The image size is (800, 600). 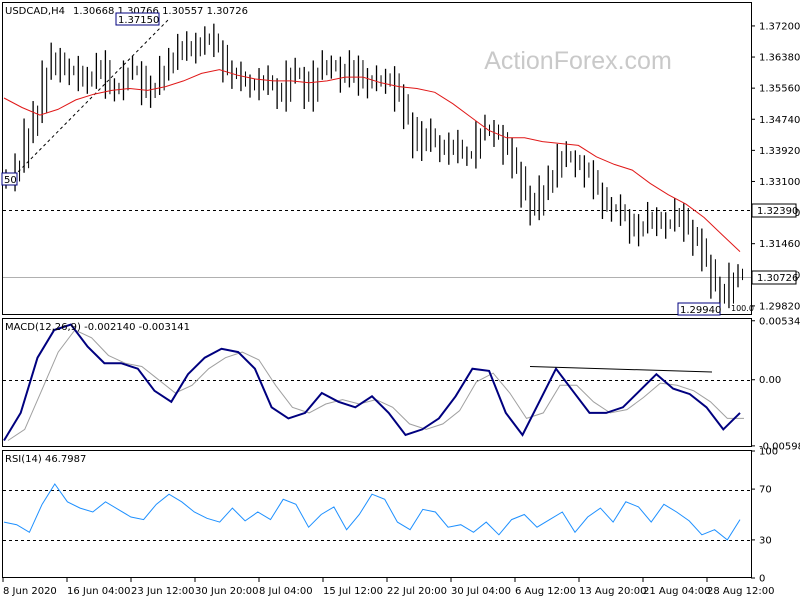 I want to click on fib-start-label: 50, so click(x=10, y=180).